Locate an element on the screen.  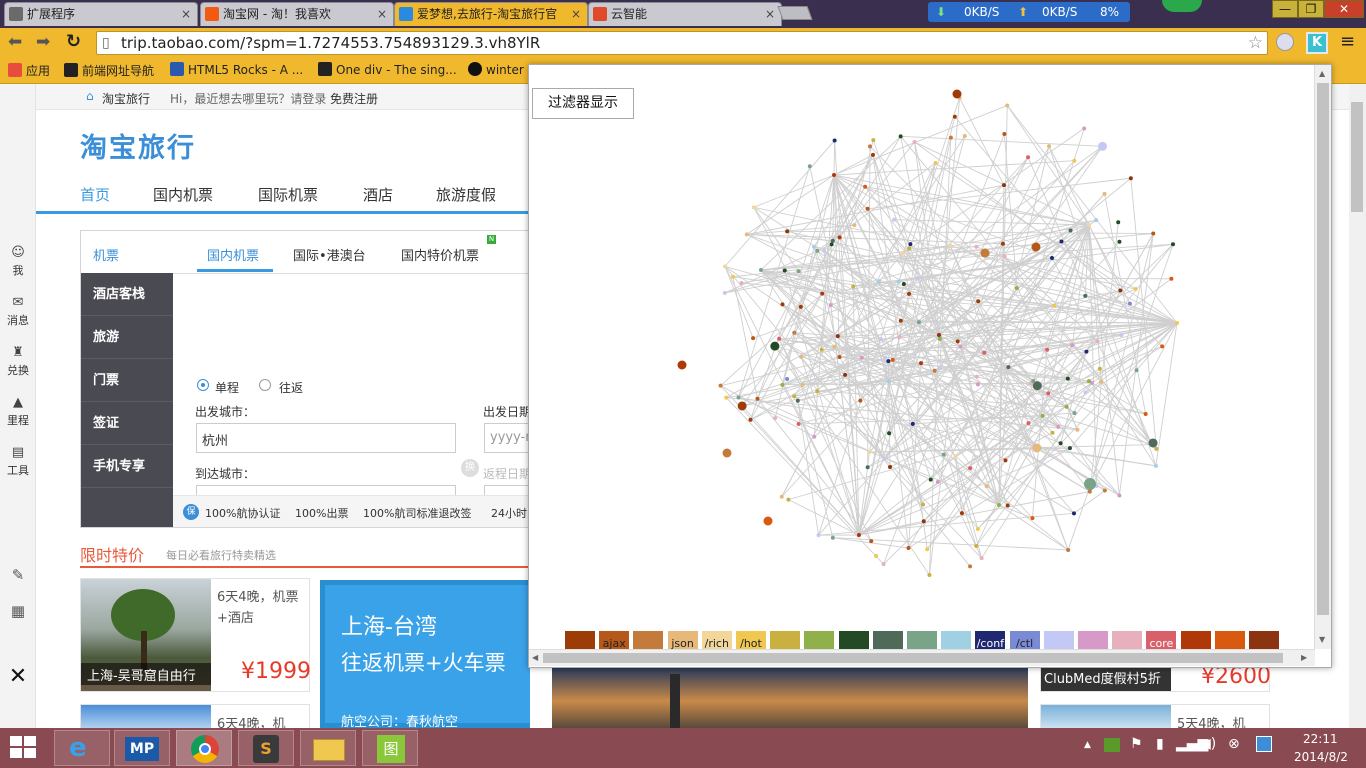
maximize-button: ❐ is located at coordinates (1311, 9).